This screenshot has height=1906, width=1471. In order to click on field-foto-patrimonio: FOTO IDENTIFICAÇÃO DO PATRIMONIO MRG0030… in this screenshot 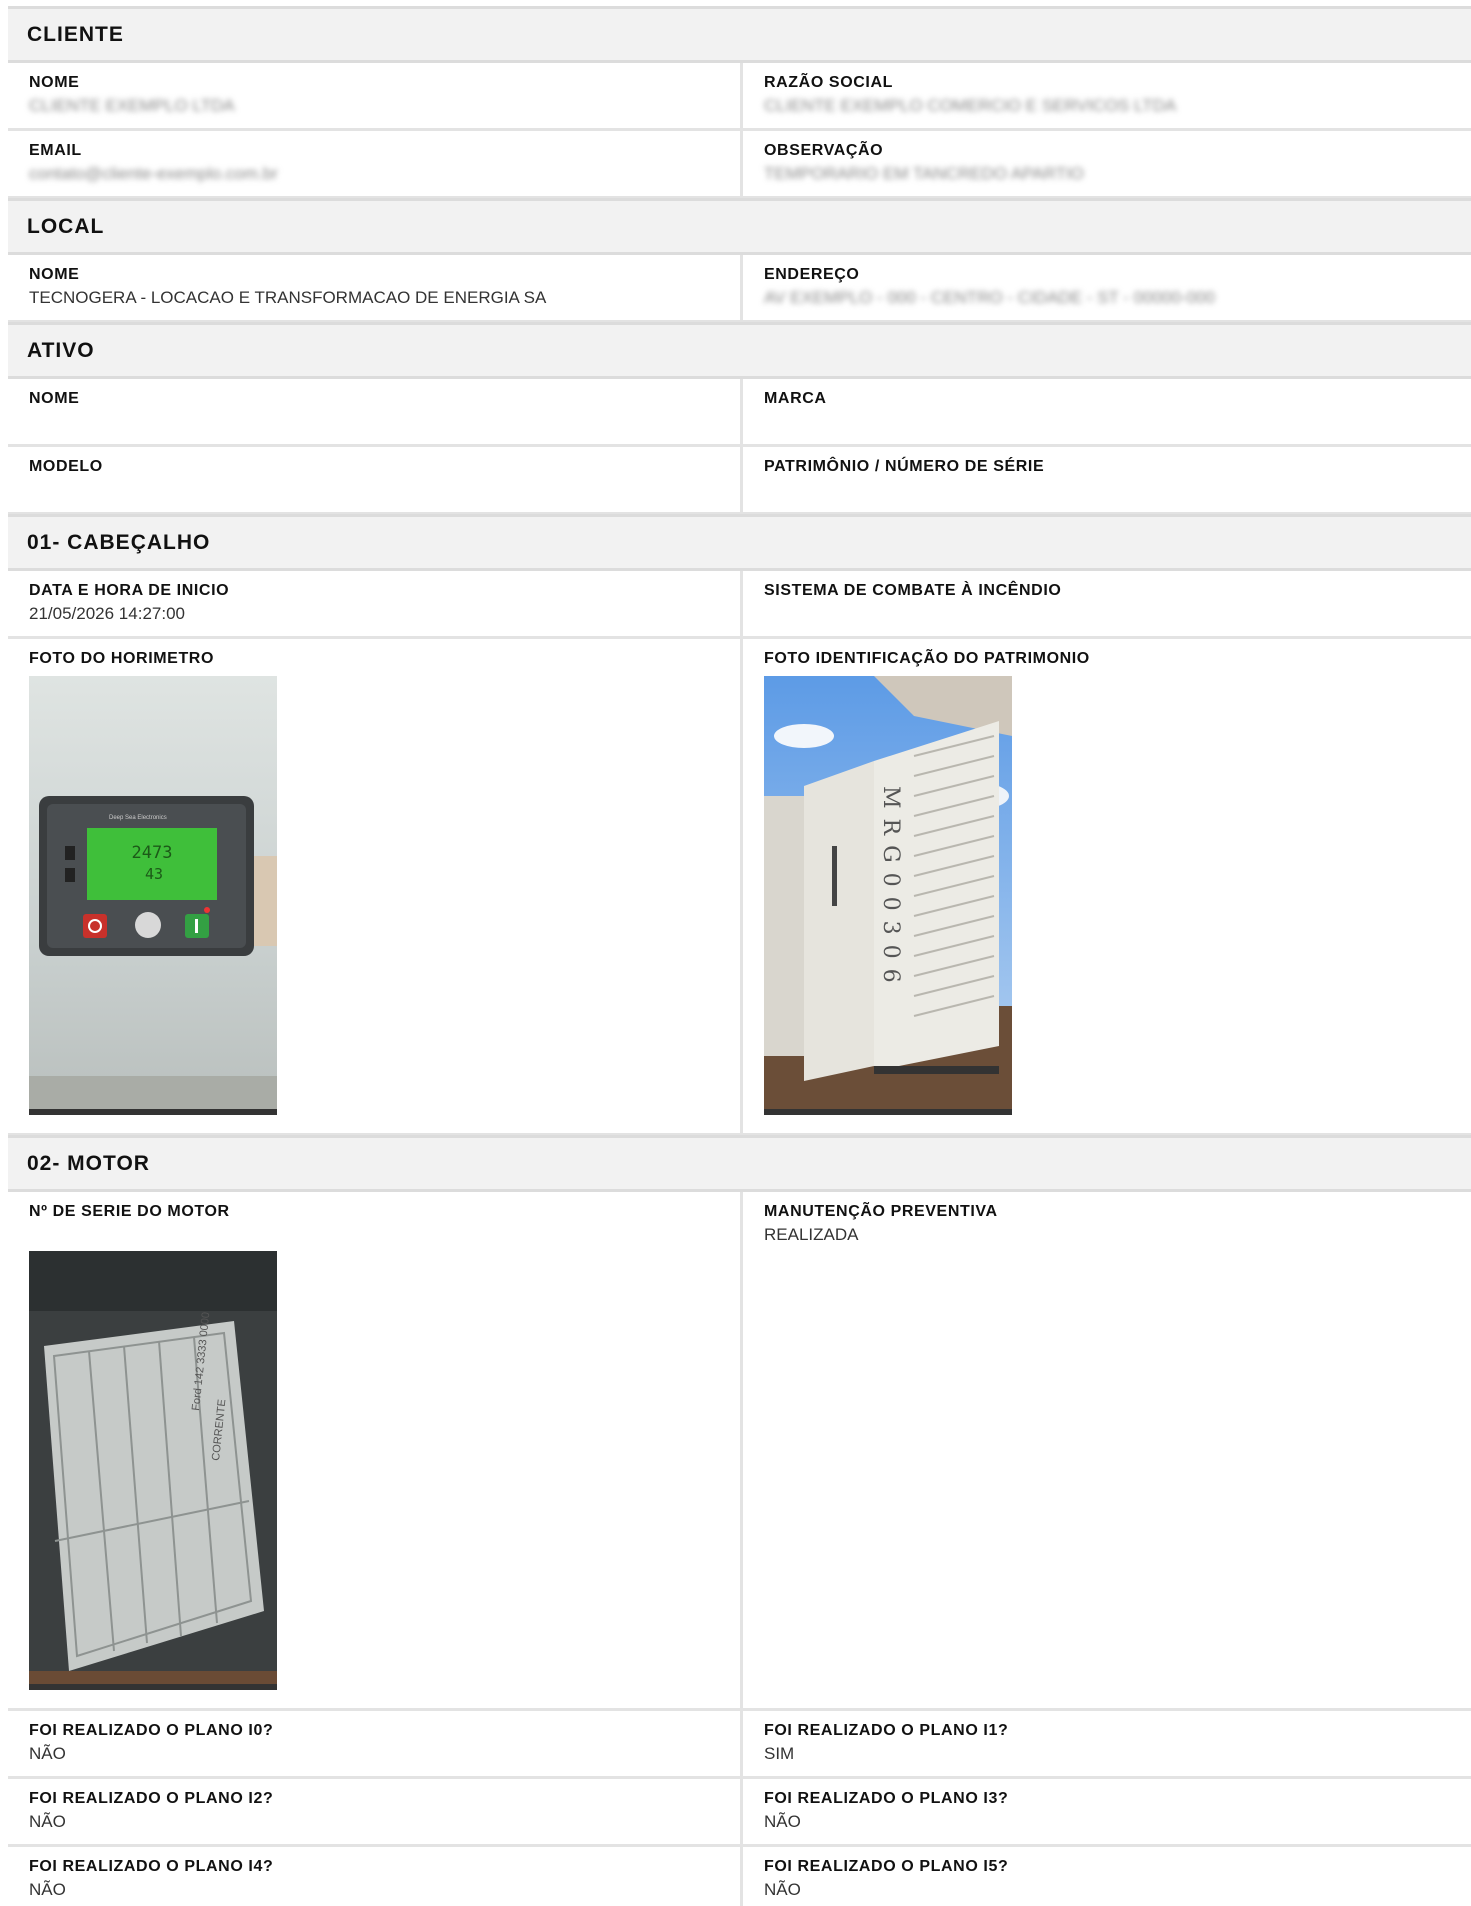, I will do `click(1107, 886)`.